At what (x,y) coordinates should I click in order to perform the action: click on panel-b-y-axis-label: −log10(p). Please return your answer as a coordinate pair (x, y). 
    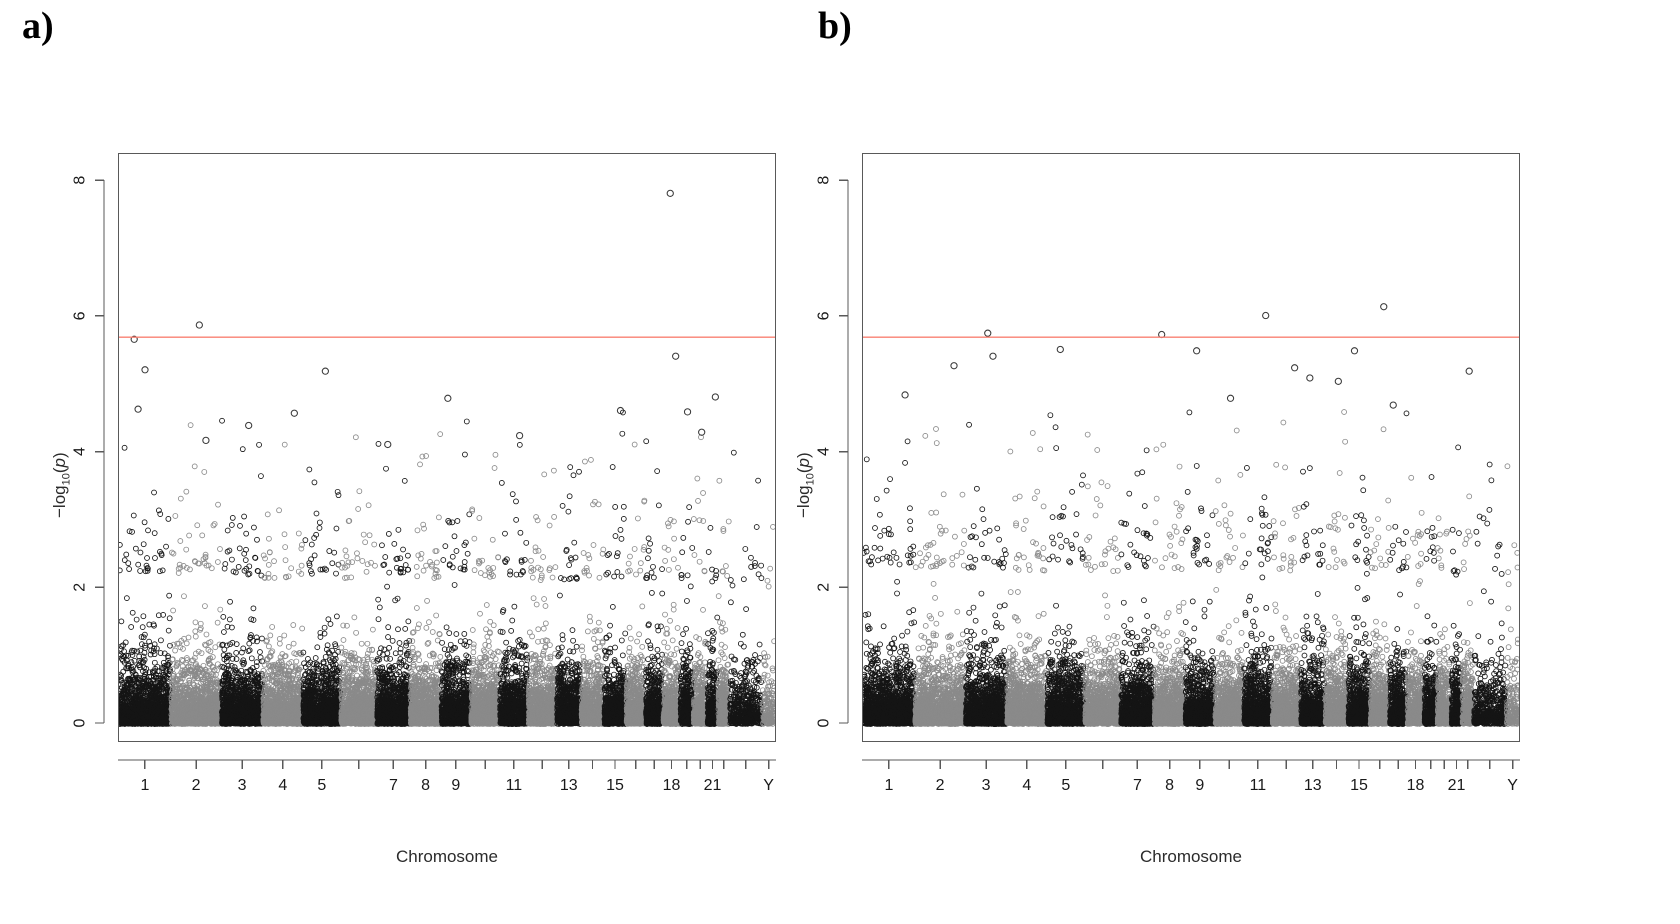
    Looking at the image, I should click on (805, 485).